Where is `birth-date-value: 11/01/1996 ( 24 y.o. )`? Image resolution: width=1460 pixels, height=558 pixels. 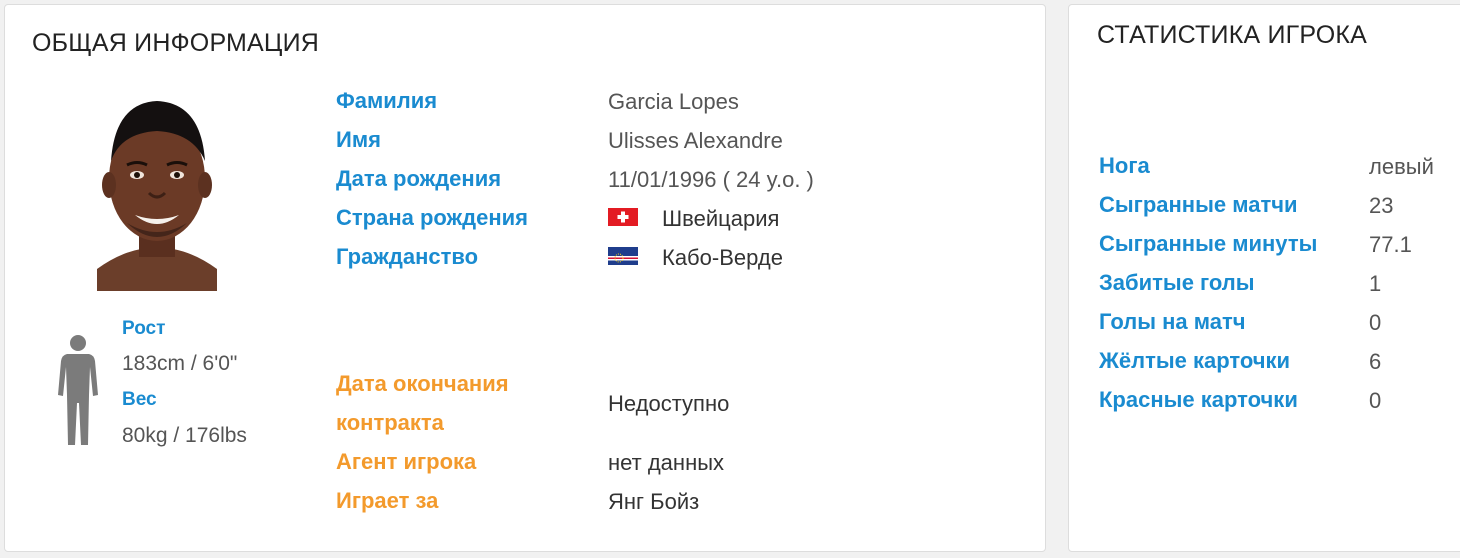 birth-date-value: 11/01/1996 ( 24 y.o. ) is located at coordinates (711, 179).